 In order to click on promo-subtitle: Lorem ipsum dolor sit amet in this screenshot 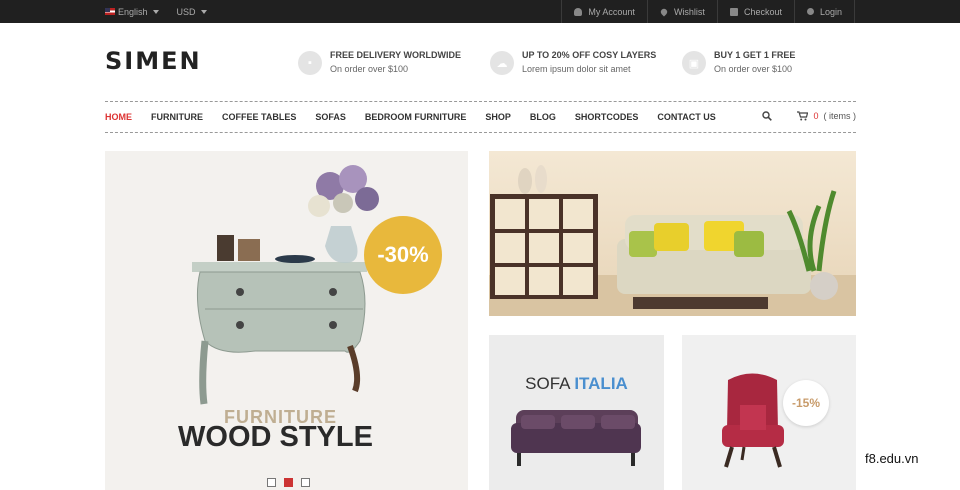, I will do `click(576, 69)`.